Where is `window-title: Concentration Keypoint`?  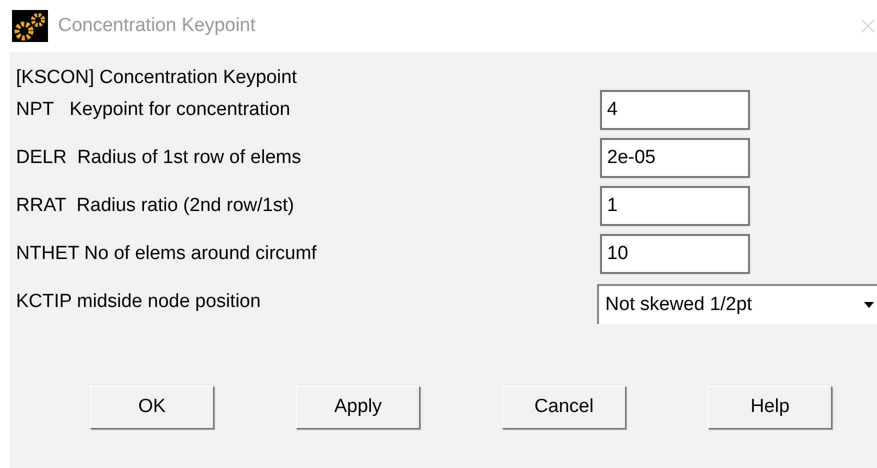
window-title: Concentration Keypoint is located at coordinates (157, 26).